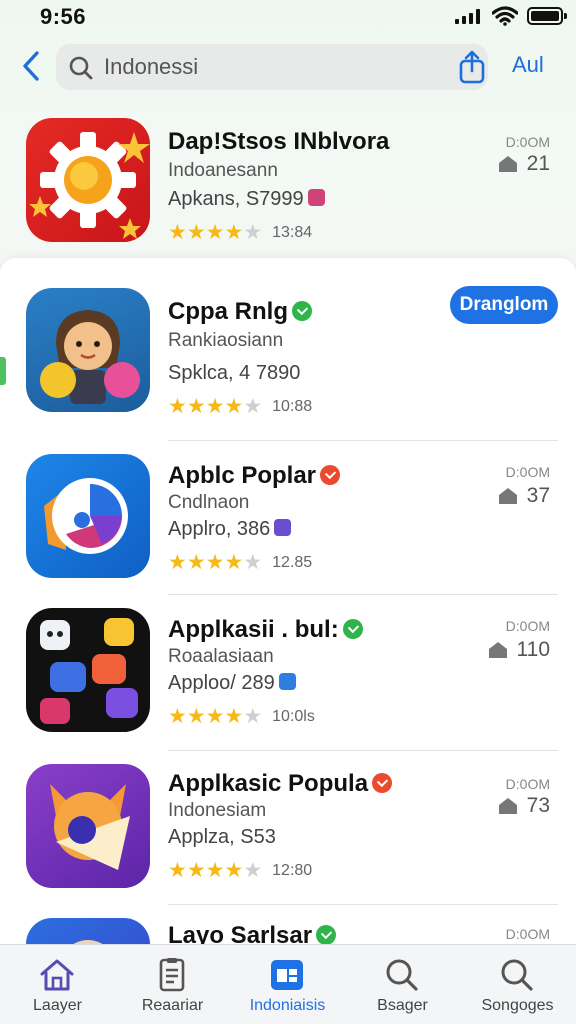 The height and width of the screenshot is (1024, 576). What do you see at coordinates (230, 529) in the screenshot?
I see `app-meta: Applro, 386` at bounding box center [230, 529].